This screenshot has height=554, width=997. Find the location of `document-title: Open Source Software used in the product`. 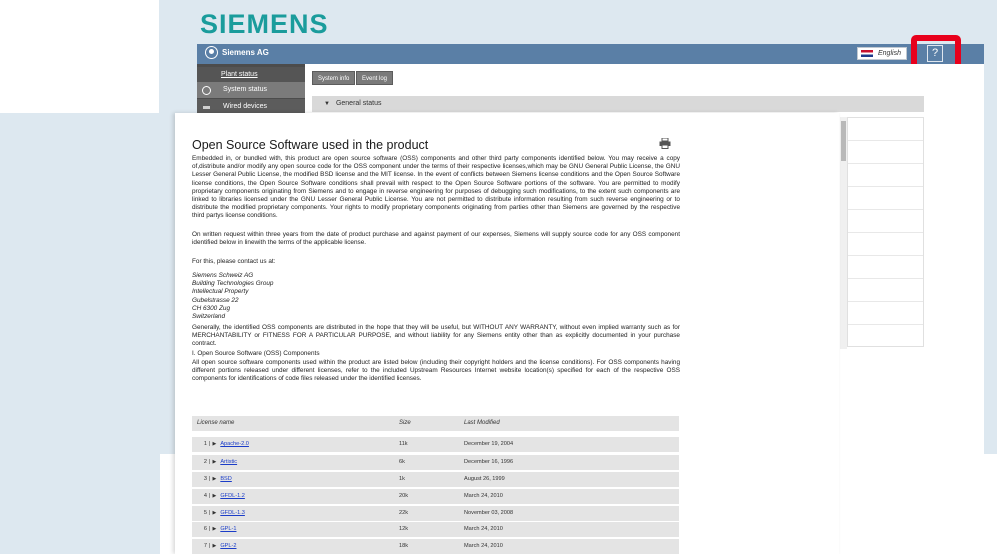

document-title: Open Source Software used in the product is located at coordinates (310, 145).